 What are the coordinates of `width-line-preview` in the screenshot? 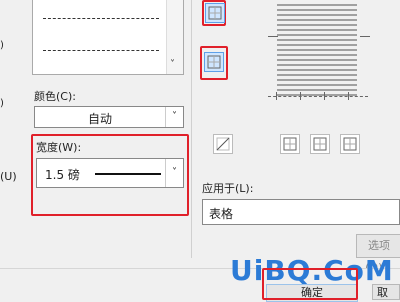 It's located at (128, 174).